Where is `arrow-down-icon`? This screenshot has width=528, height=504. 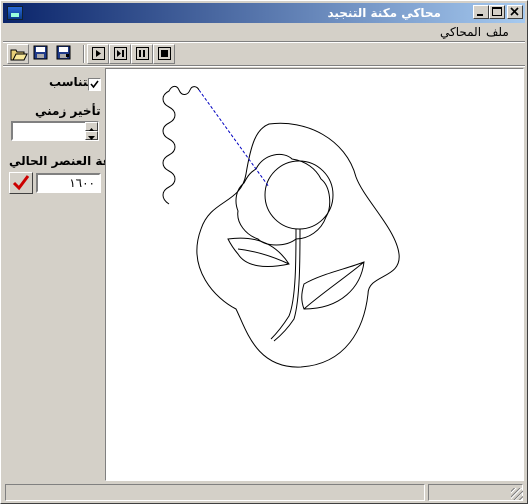
arrow-down-icon is located at coordinates (91, 138).